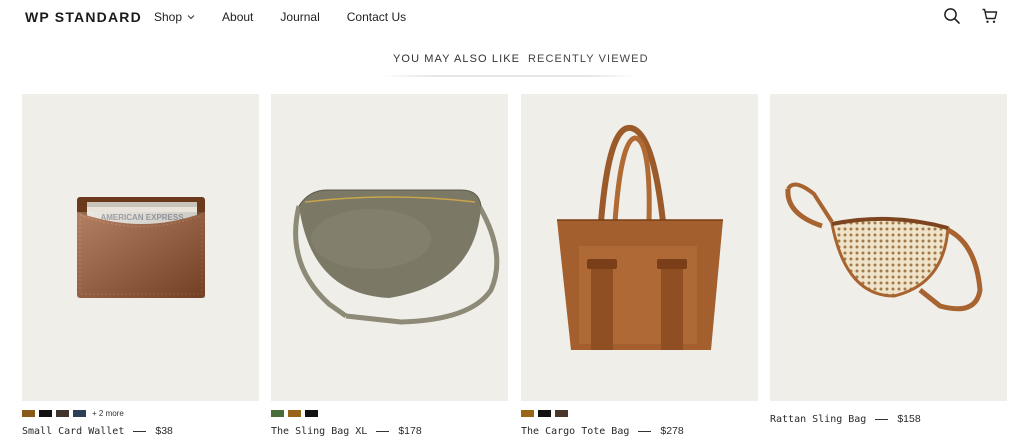 This screenshot has height=443, width=1024. Describe the element at coordinates (510, 76) in the screenshot. I see `tab-underline` at that location.